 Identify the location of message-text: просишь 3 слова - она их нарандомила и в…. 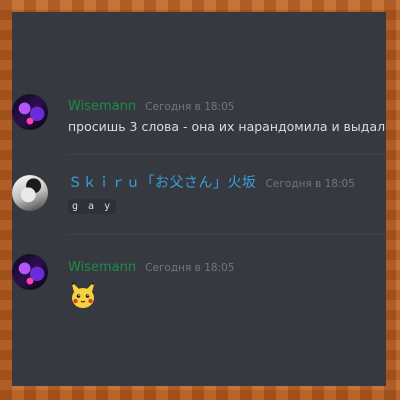
(227, 126).